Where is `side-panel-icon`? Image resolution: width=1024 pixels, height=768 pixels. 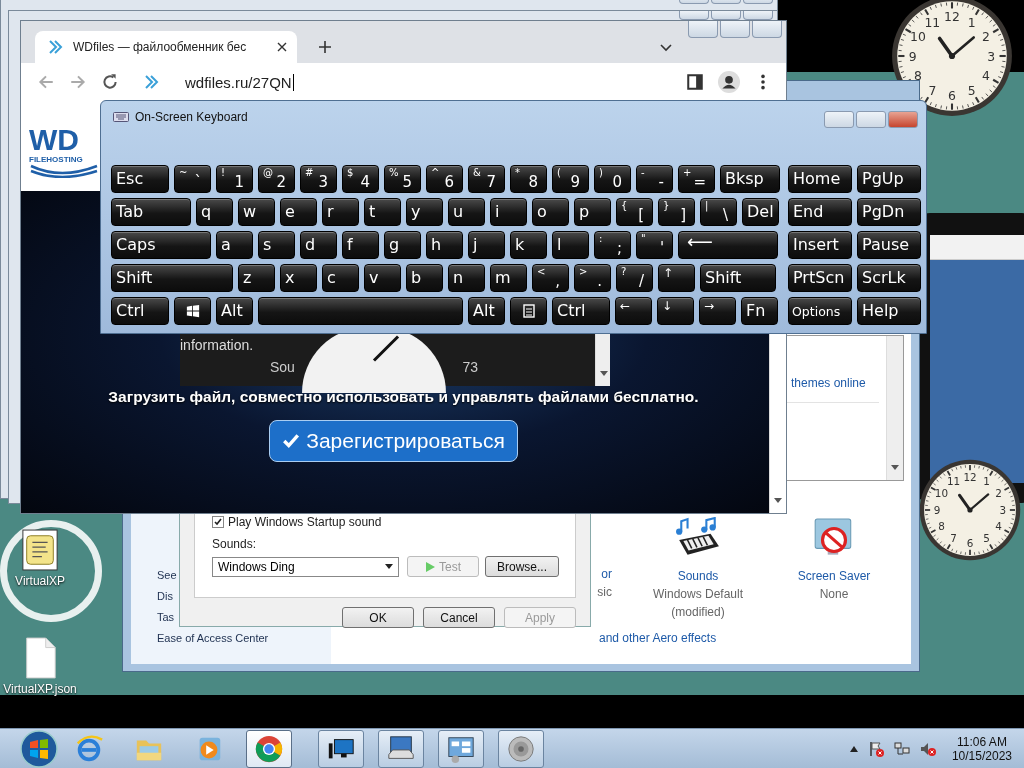 side-panel-icon is located at coordinates (695, 82).